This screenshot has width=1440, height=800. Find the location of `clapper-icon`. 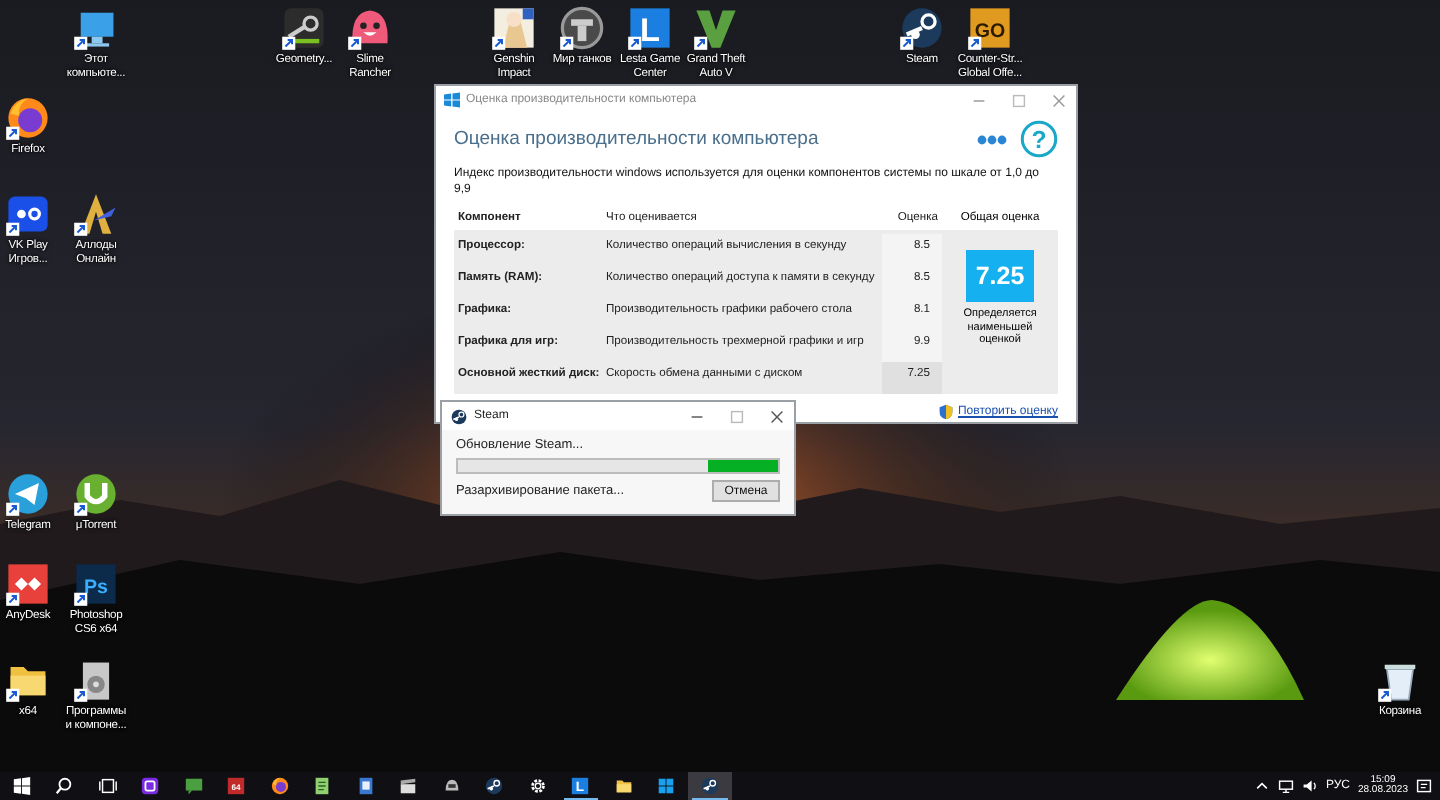

clapper-icon is located at coordinates (408, 786).